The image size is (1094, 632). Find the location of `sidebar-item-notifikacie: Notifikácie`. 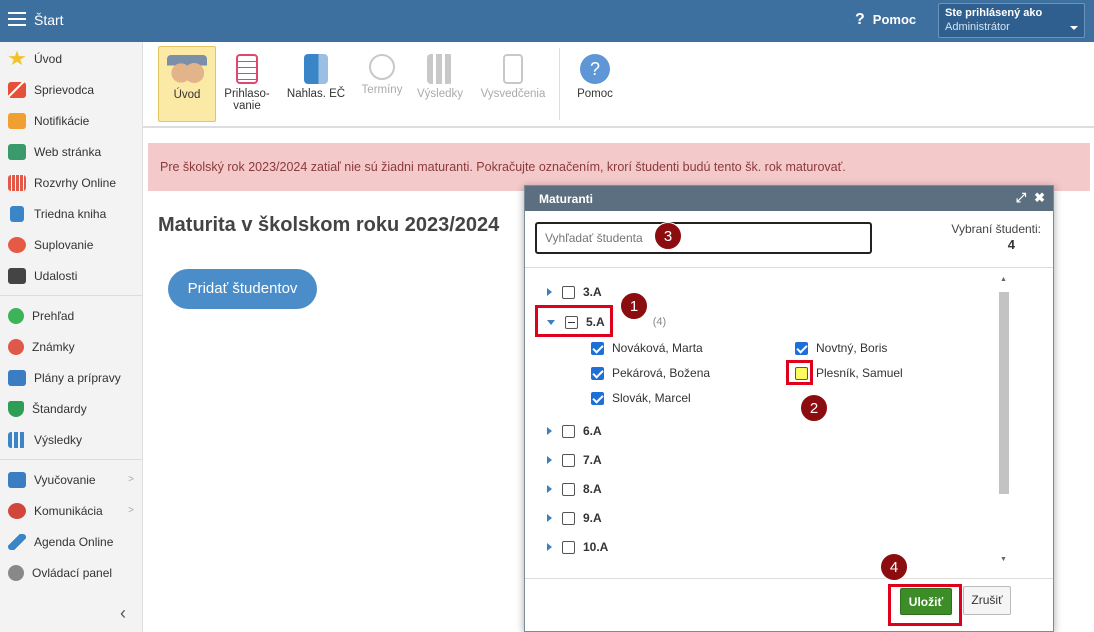

sidebar-item-notifikacie: Notifikácie is located at coordinates (71, 120).